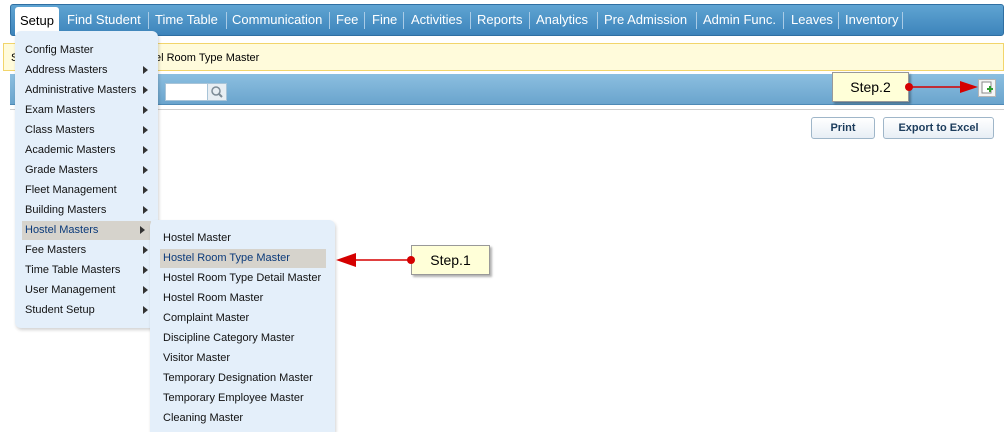 This screenshot has height=432, width=1007. What do you see at coordinates (871, 19) in the screenshot?
I see `nav-item-inventory: Inventory` at bounding box center [871, 19].